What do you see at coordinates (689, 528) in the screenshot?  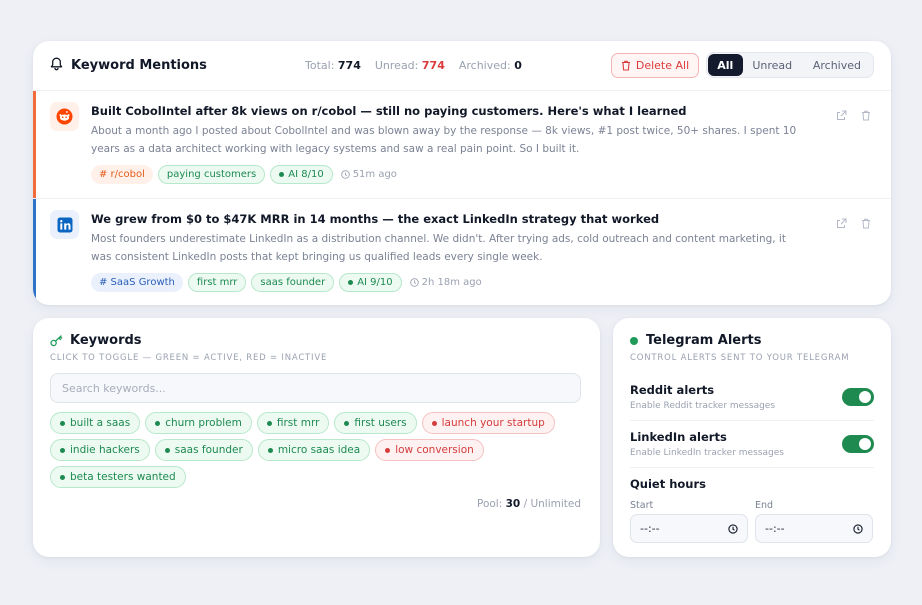 I see `quiet-hours-start-input: --:--` at bounding box center [689, 528].